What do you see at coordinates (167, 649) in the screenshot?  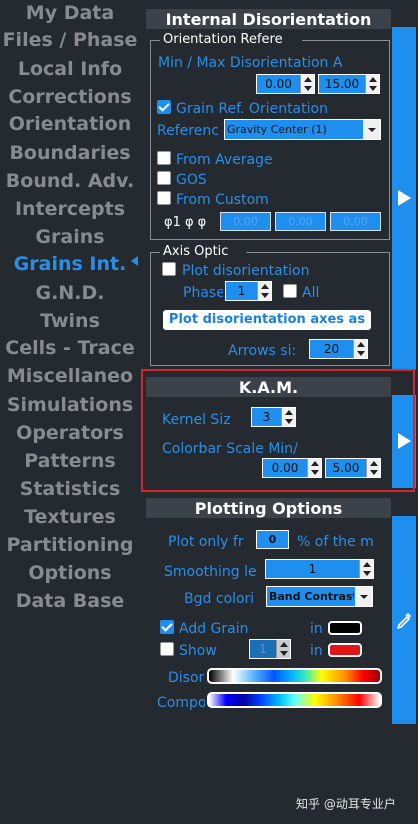 I see `show-checkbox` at bounding box center [167, 649].